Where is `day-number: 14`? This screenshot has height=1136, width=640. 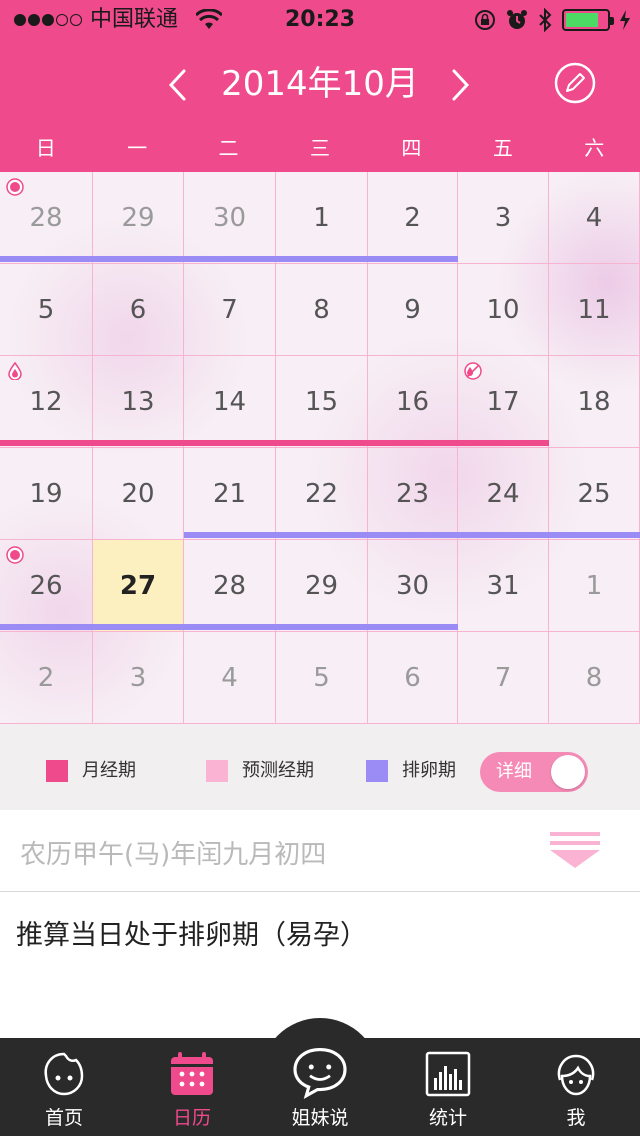 day-number: 14 is located at coordinates (229, 402).